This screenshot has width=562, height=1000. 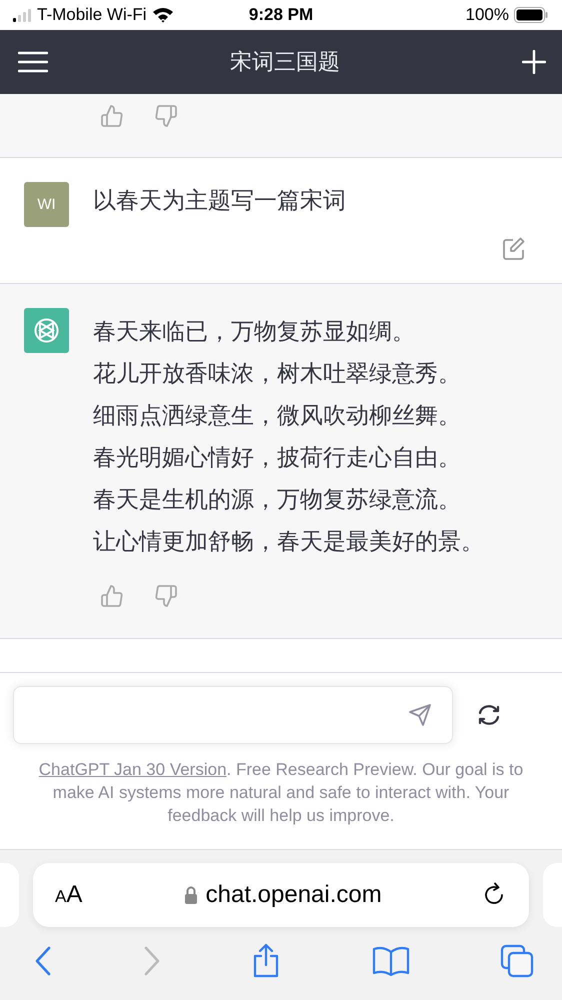 I want to click on url-text: chat.openai.com, so click(x=294, y=895).